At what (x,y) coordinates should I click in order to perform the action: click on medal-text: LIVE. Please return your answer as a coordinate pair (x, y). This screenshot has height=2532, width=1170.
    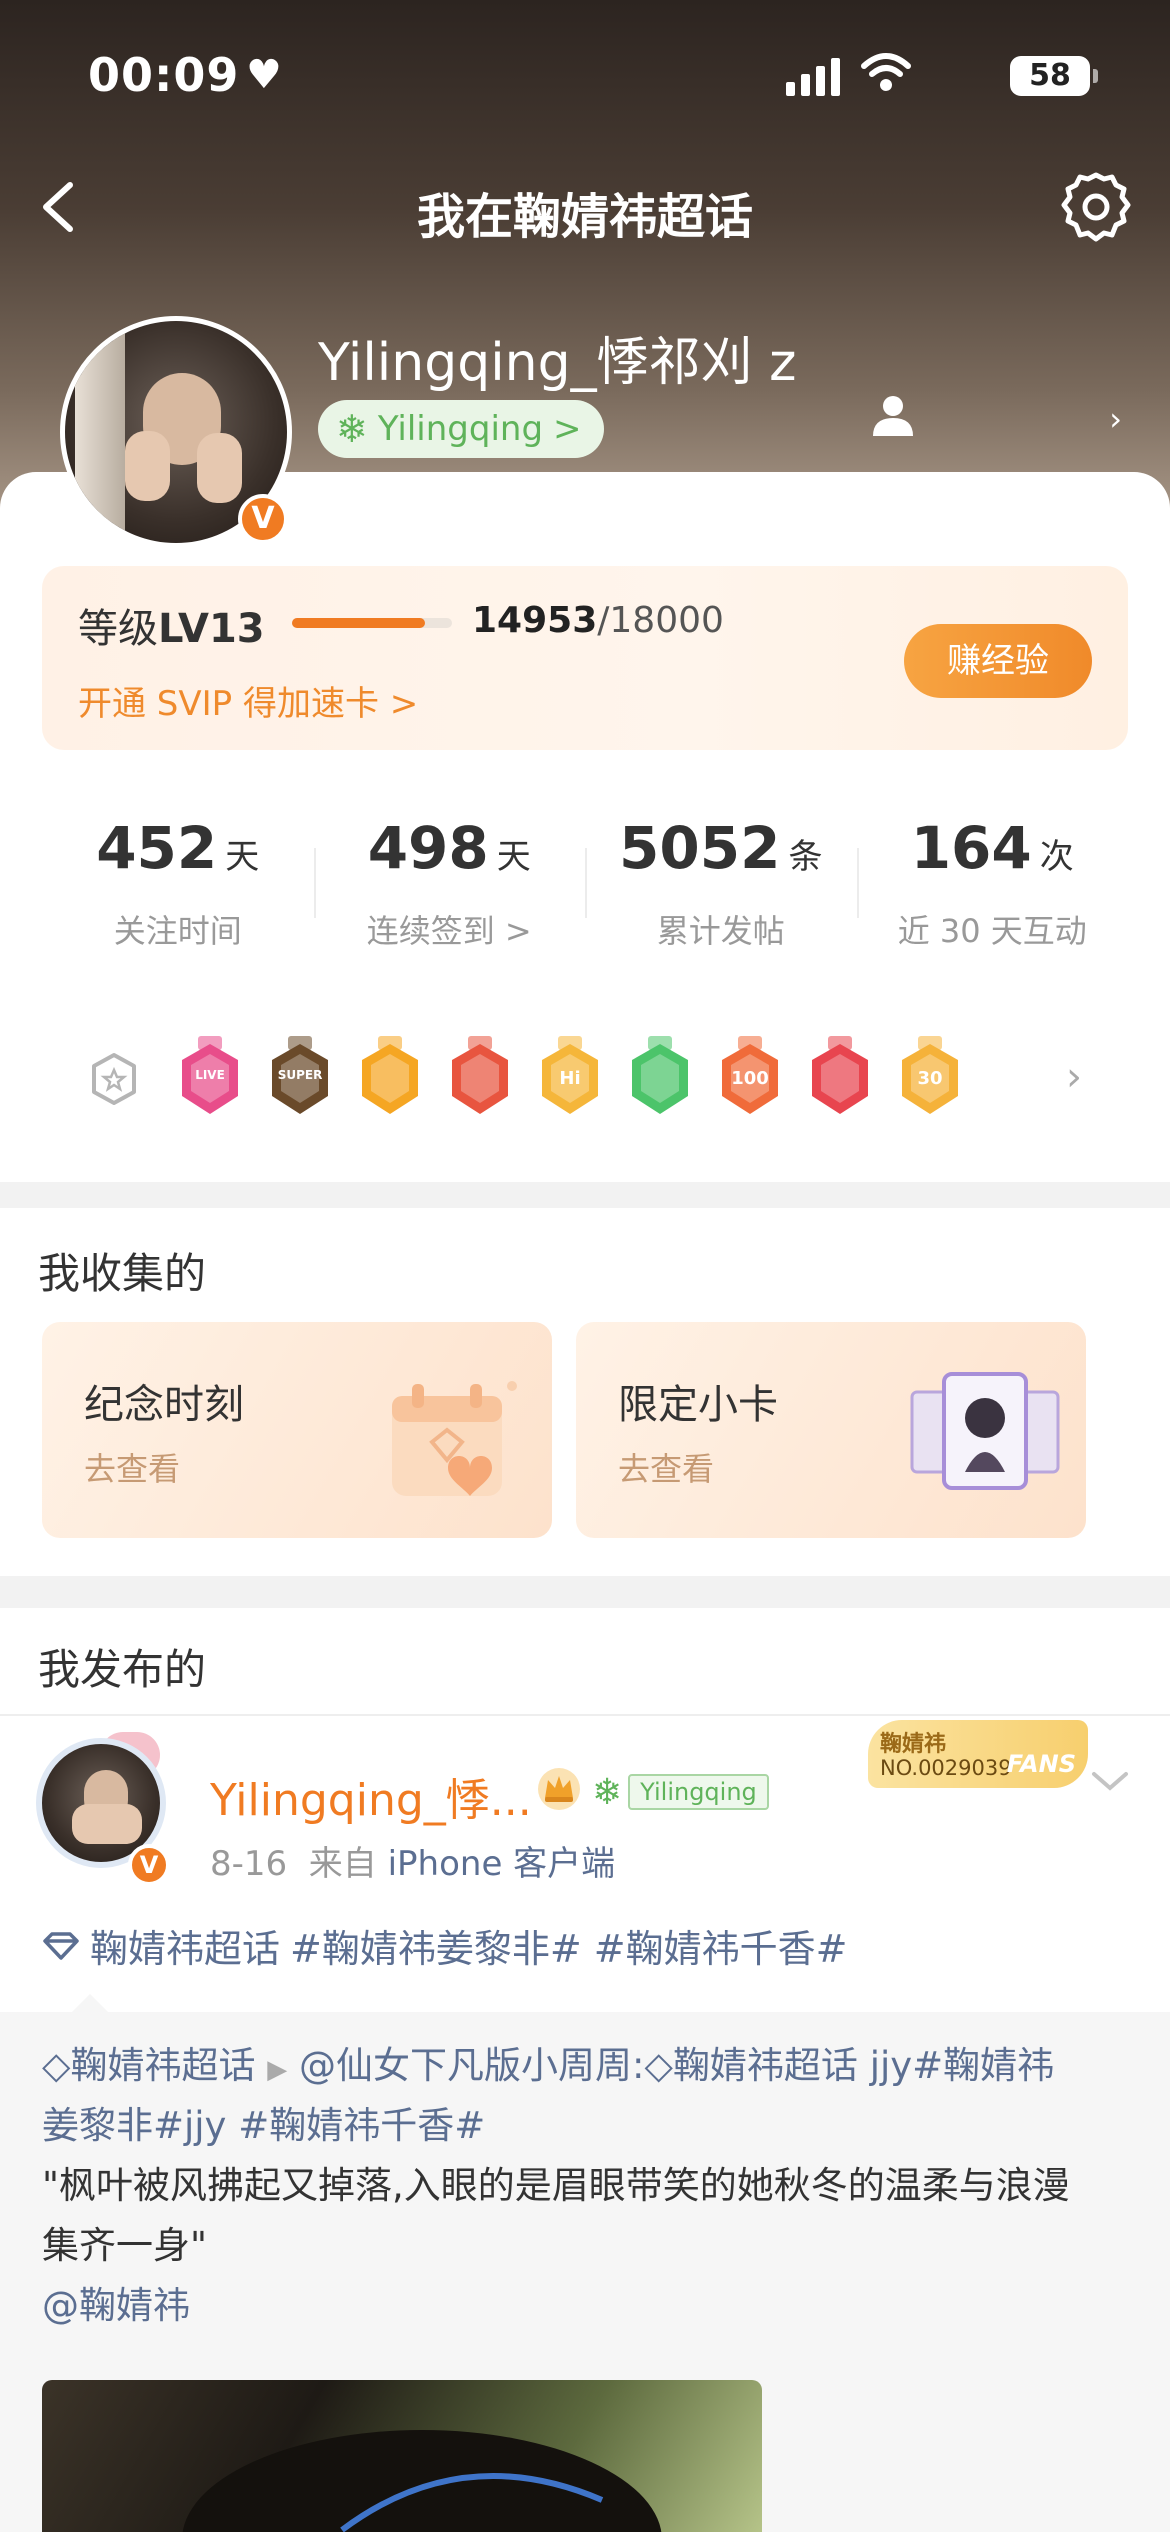
    Looking at the image, I should click on (210, 1075).